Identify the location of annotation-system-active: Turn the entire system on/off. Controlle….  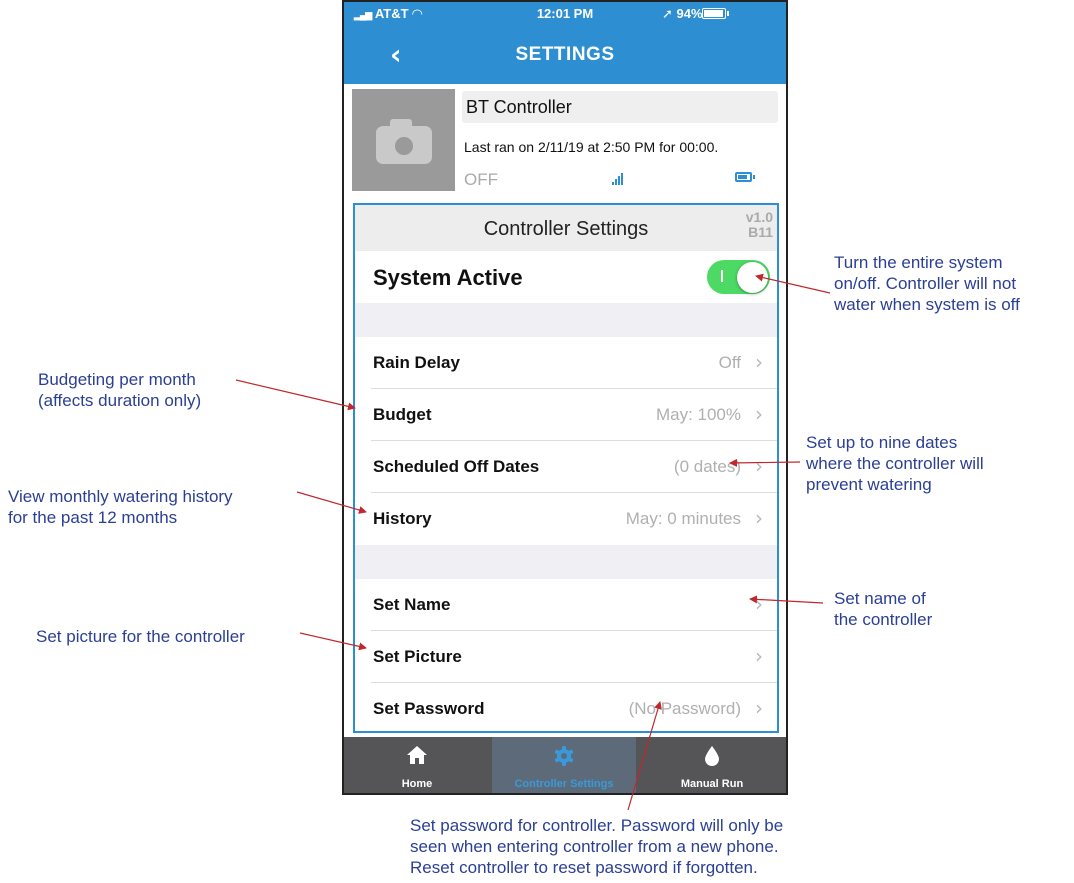
(927, 283).